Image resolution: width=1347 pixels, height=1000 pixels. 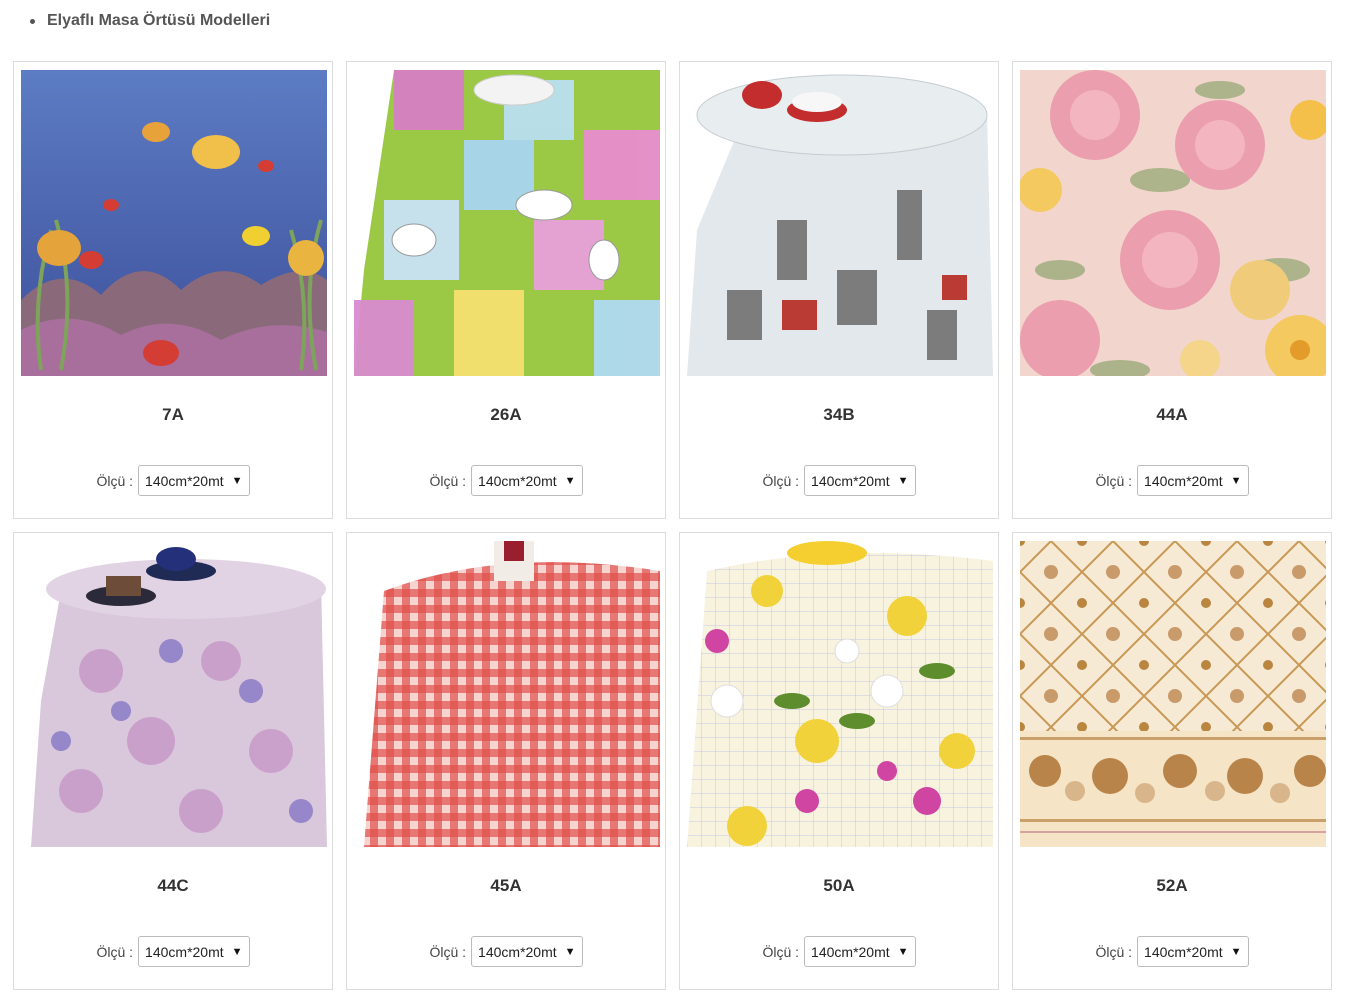 I want to click on product-code: 34B, so click(x=839, y=415).